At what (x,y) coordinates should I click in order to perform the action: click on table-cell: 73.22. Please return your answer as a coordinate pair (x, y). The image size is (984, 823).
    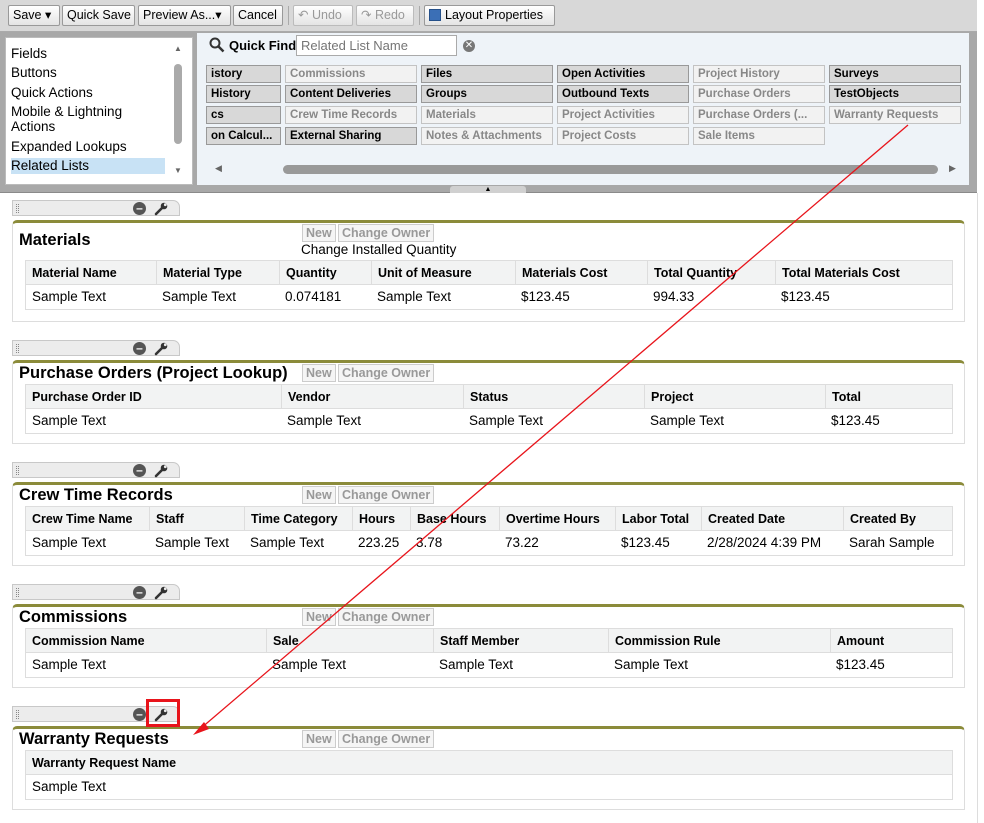
    Looking at the image, I should click on (522, 542).